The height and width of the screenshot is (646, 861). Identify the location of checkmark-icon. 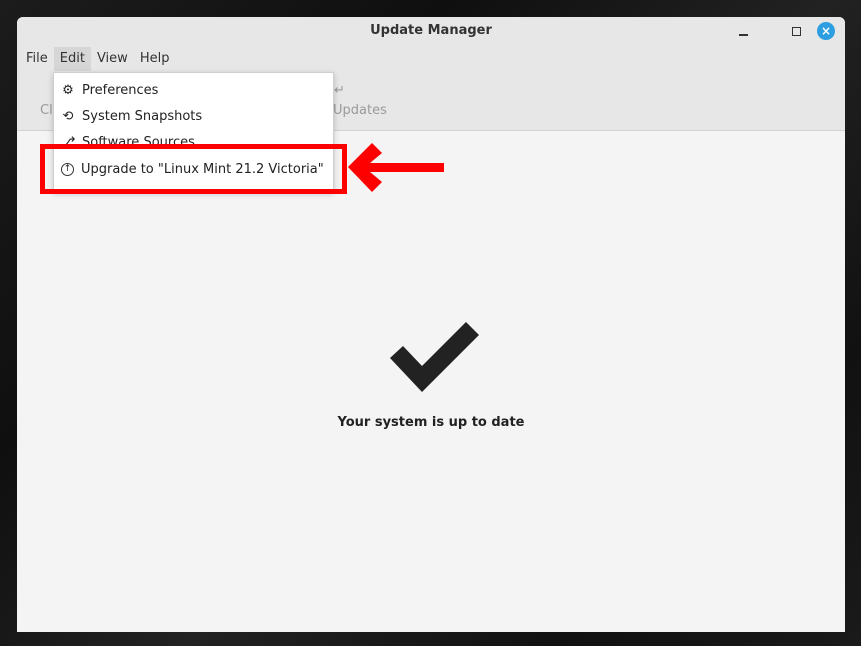
(434, 357).